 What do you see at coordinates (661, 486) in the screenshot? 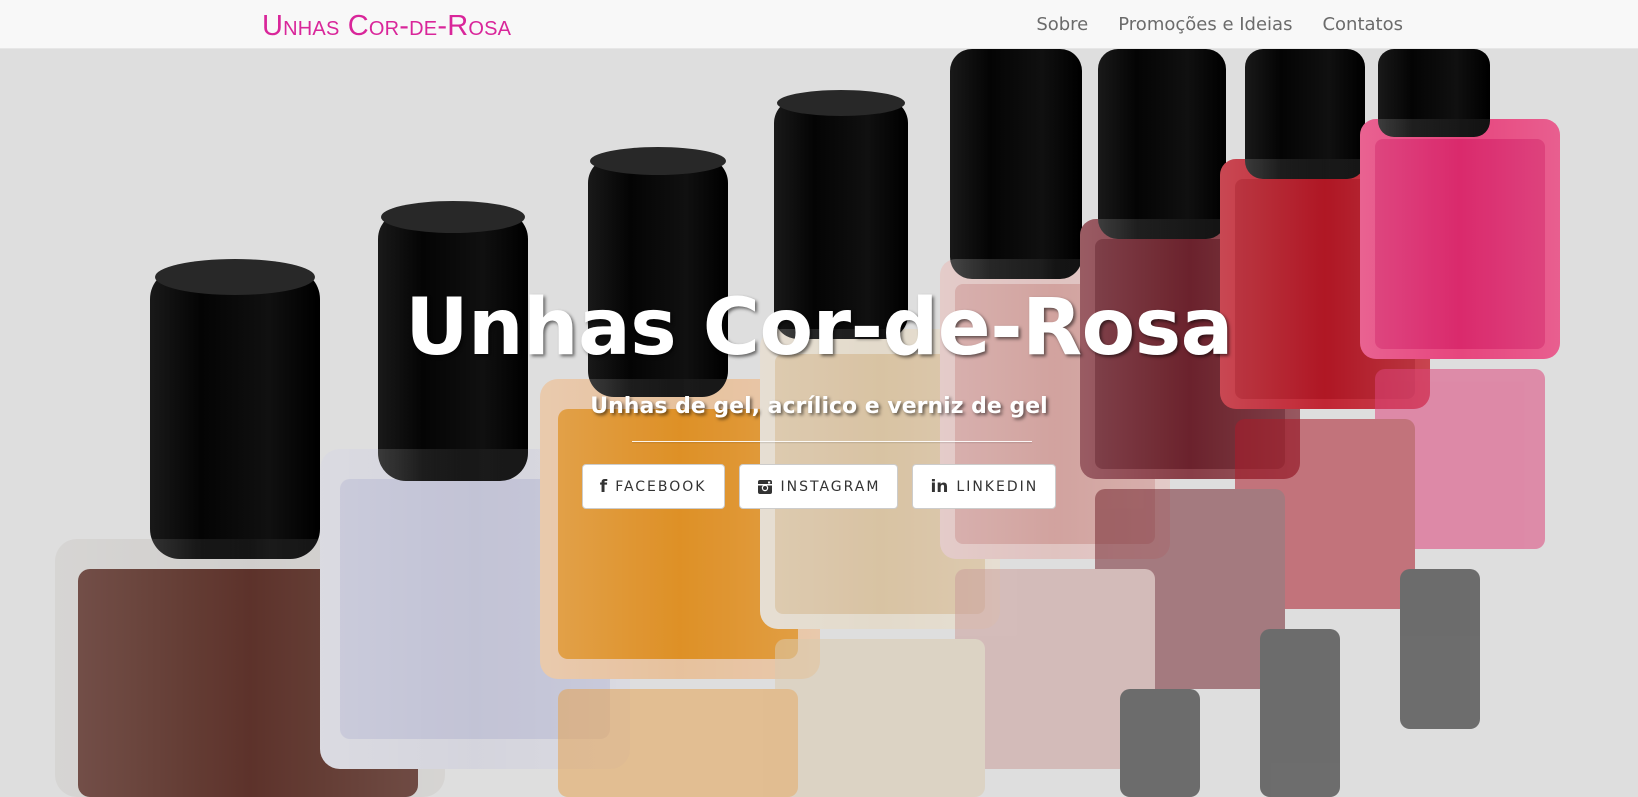
I see `facebook-label: FACEBOOK` at bounding box center [661, 486].